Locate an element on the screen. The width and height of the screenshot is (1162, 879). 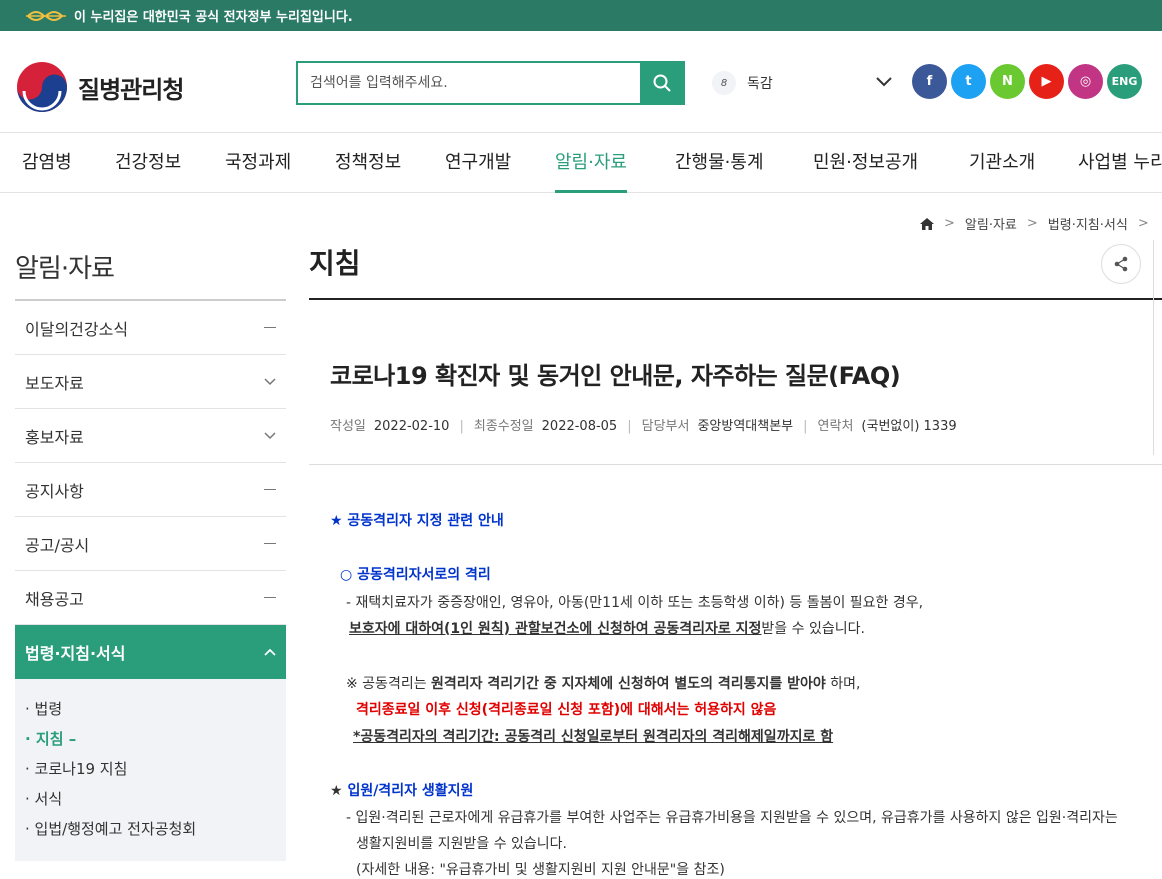
search-input is located at coordinates (469, 83).